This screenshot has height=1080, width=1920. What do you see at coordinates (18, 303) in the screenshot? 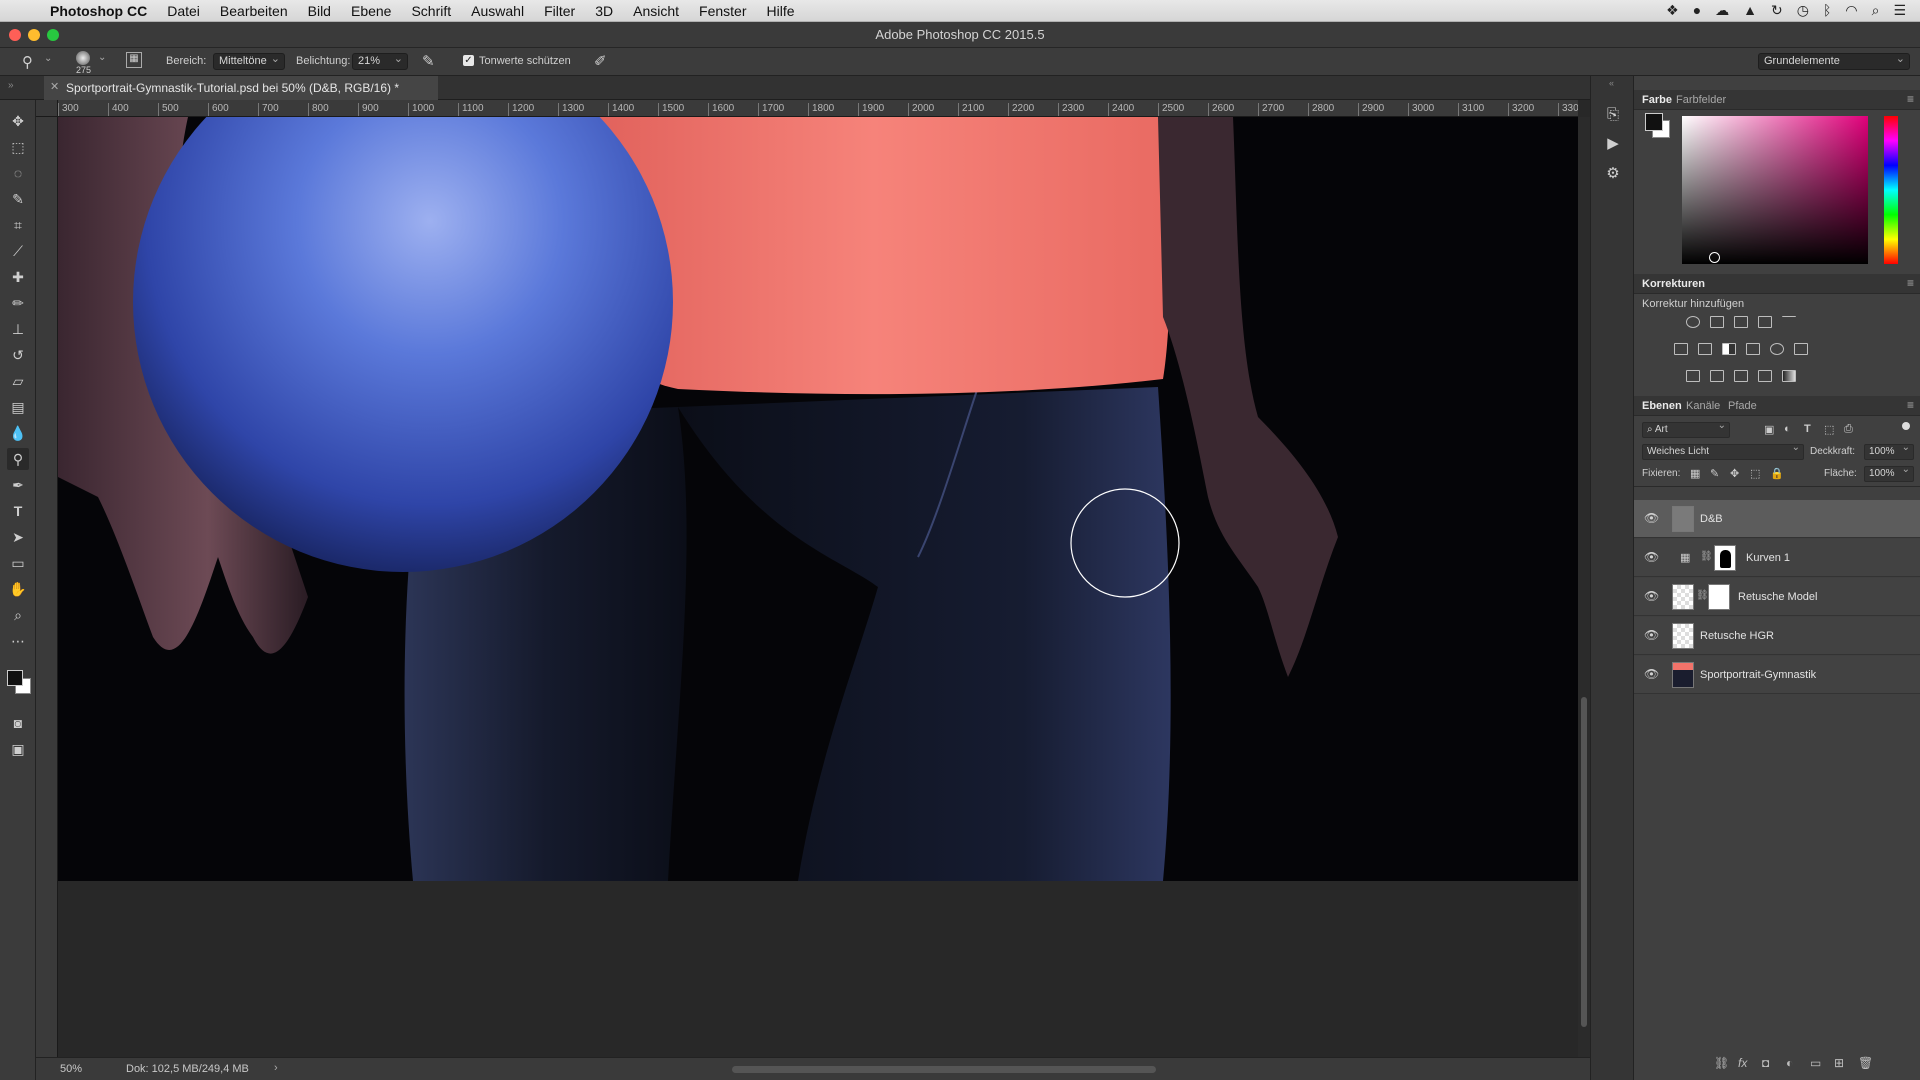
I see `brush-tool-icon: ✏` at bounding box center [18, 303].